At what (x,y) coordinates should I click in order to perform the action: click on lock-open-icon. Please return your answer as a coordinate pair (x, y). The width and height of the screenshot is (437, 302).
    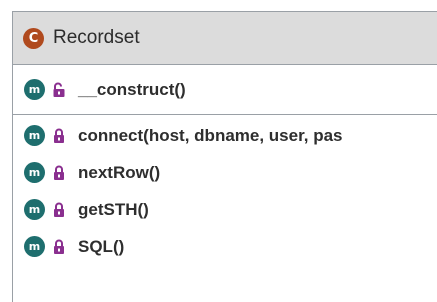
    Looking at the image, I should click on (59, 90).